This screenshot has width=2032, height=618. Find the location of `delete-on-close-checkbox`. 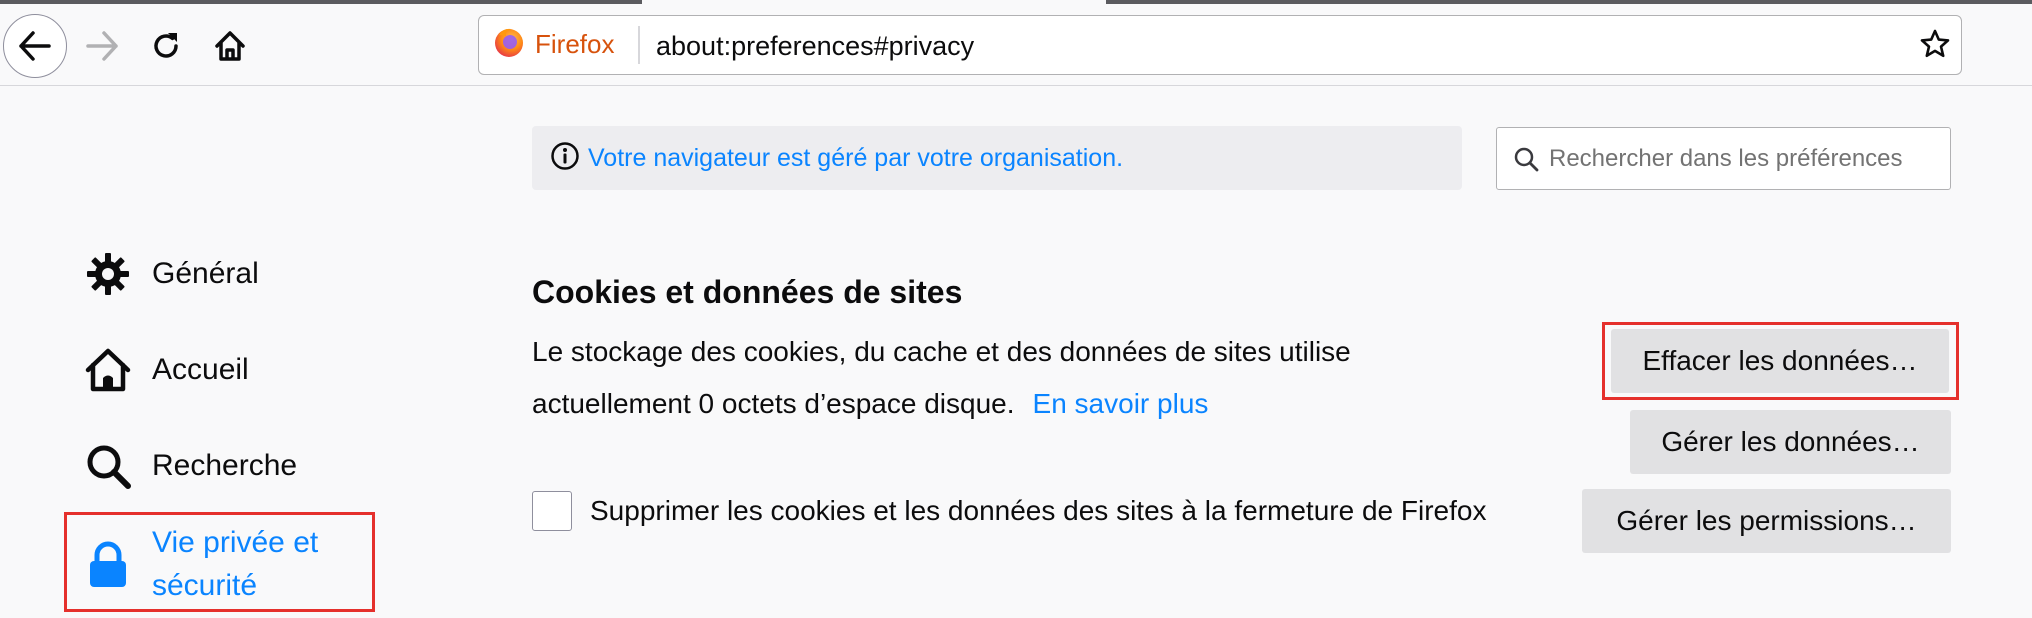

delete-on-close-checkbox is located at coordinates (552, 511).